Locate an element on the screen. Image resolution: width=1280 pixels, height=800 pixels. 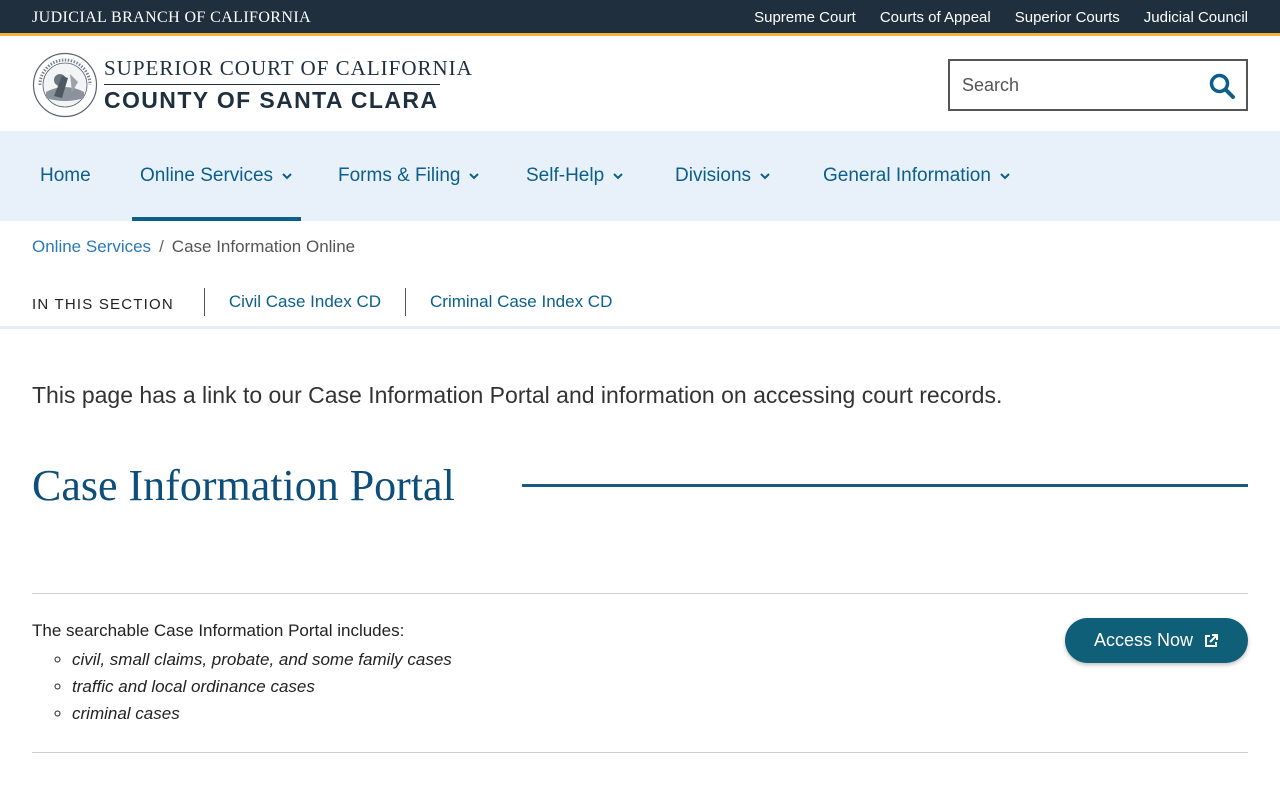
nav-item-home: Home is located at coordinates (65, 176).